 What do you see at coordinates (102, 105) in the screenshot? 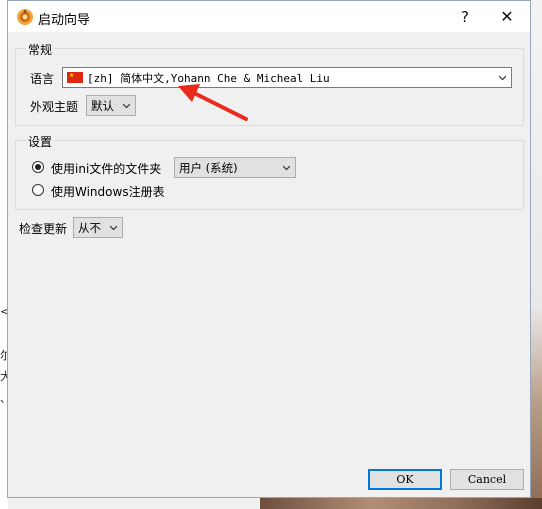
I see `theme-value: 默认` at bounding box center [102, 105].